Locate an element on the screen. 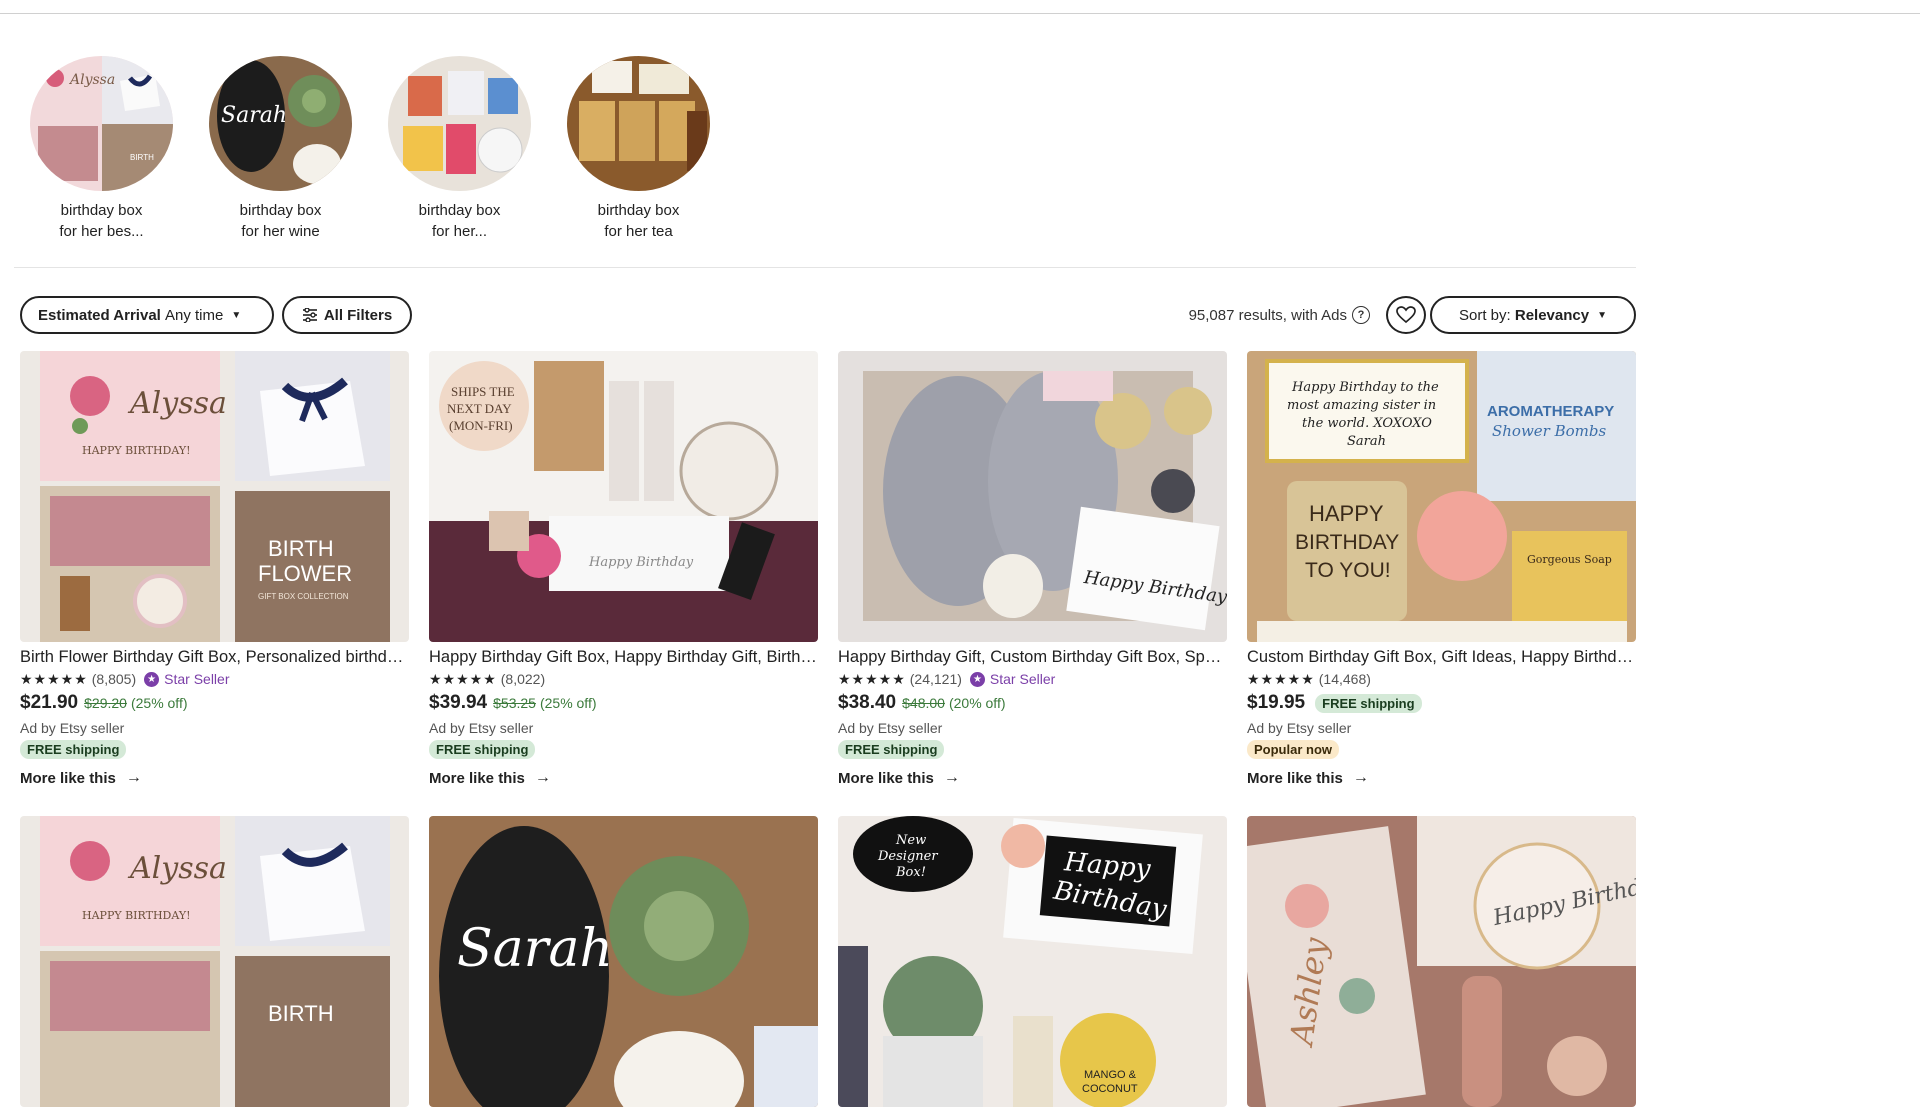 This screenshot has height=1107, width=1920. image-text-candle-happy: HAPPY is located at coordinates (1346, 513).